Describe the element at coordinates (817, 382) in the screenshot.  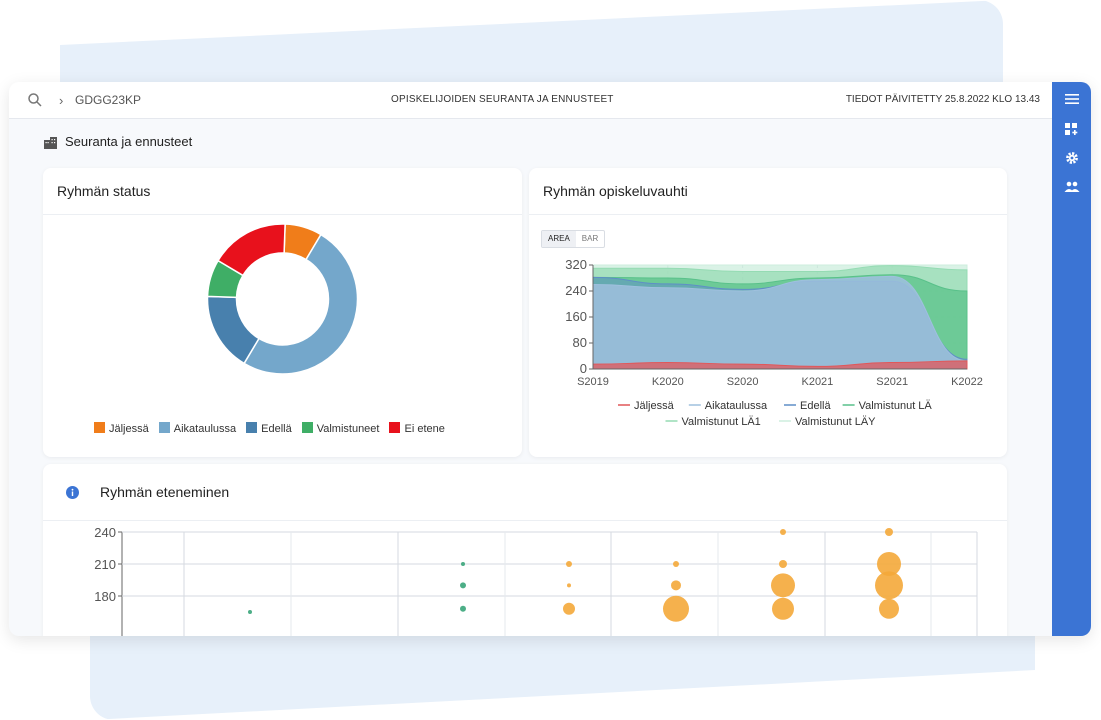
I see `x-tick-label: K2021` at that location.